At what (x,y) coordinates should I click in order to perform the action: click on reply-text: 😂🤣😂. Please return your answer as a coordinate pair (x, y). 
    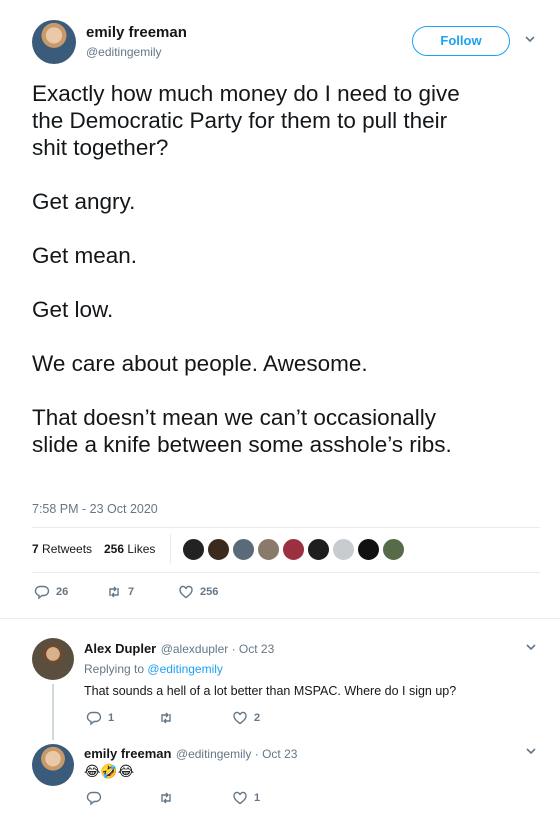
    Looking at the image, I should click on (109, 771).